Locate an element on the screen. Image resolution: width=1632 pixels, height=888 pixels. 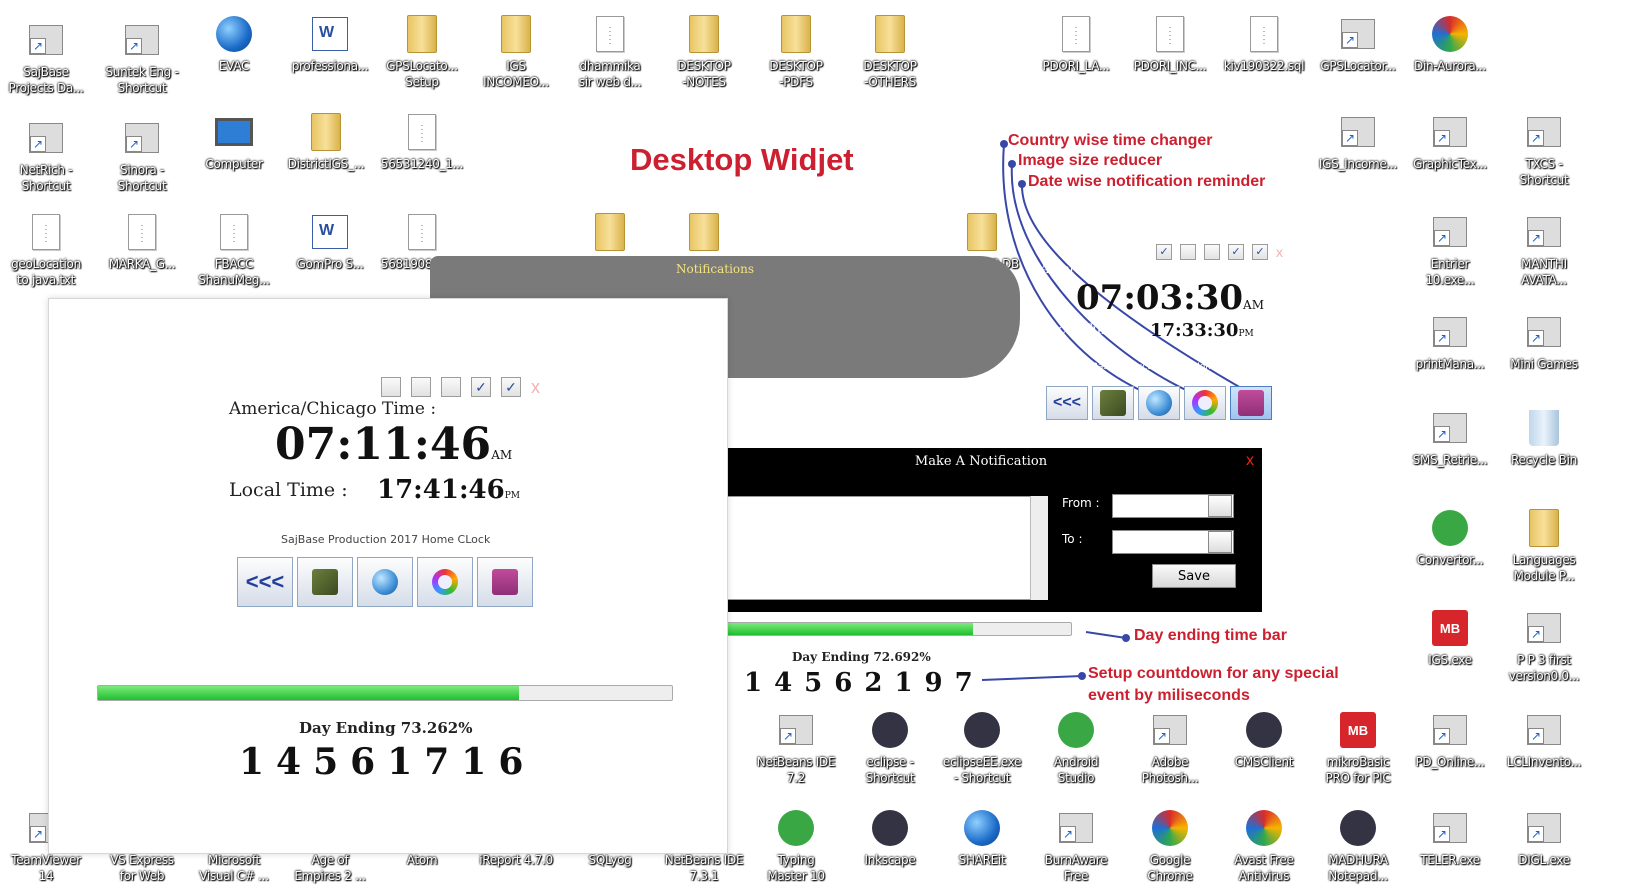
small-checkbox-5: ✓ is located at coordinates (1260, 252).